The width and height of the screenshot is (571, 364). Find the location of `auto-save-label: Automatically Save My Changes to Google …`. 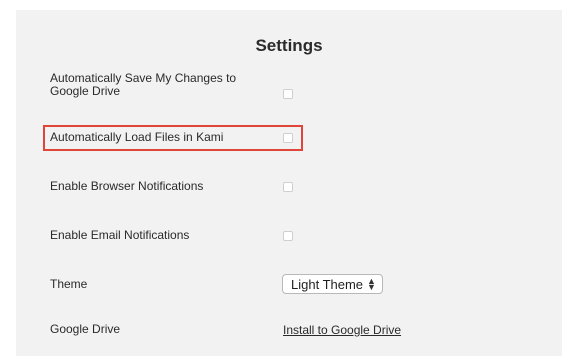

auto-save-label: Automatically Save My Changes to Google … is located at coordinates (143, 84).